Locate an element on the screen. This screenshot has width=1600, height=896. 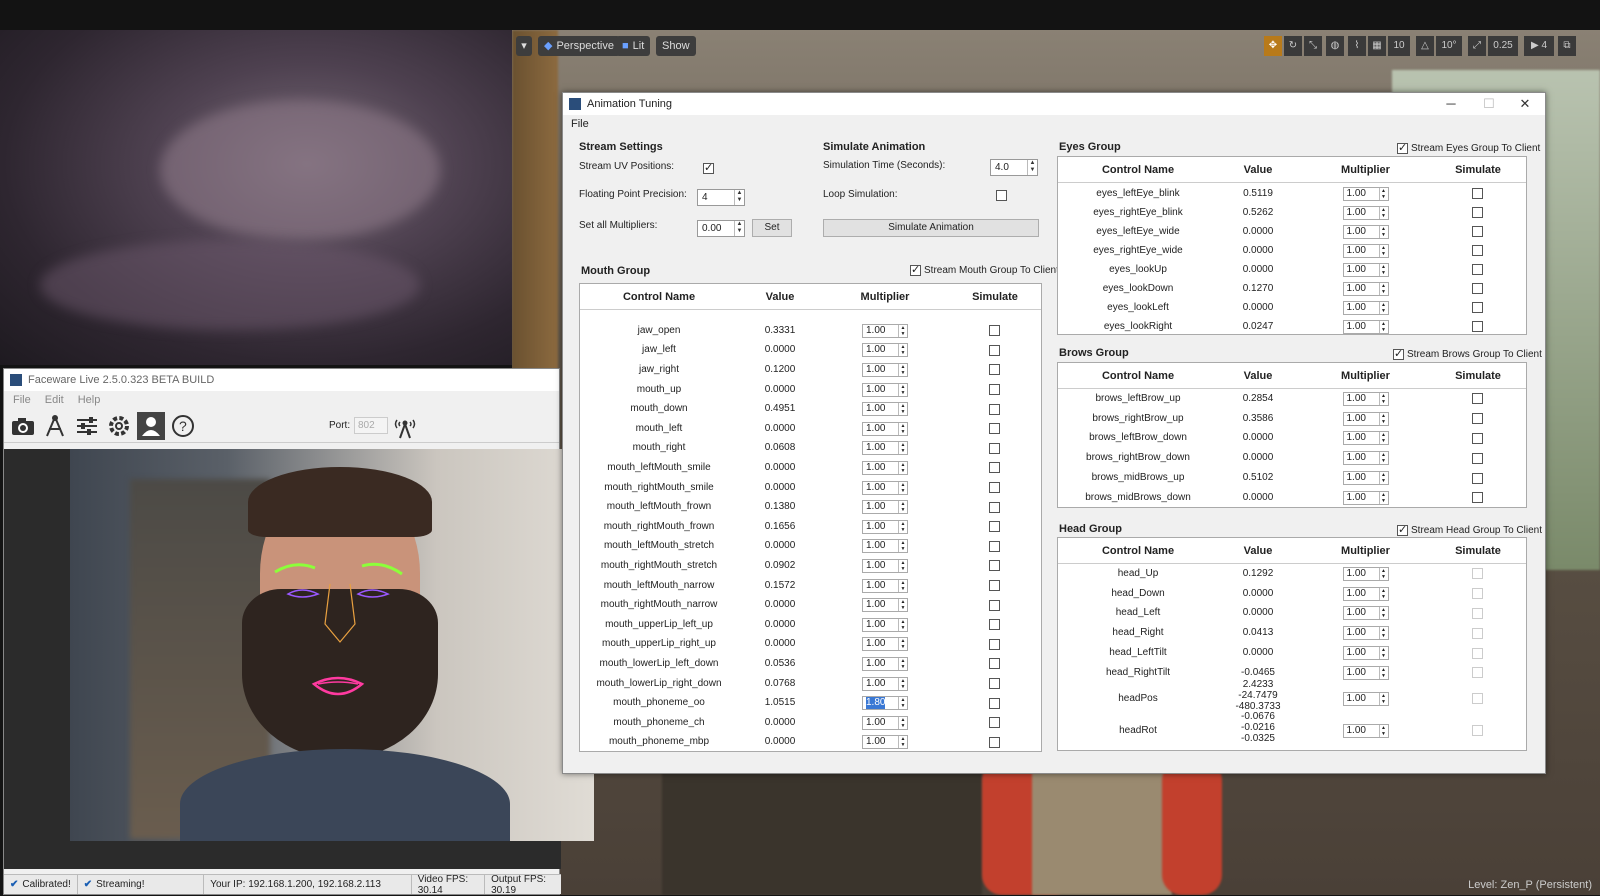
close-icon: ✕ is located at coordinates (1525, 104).